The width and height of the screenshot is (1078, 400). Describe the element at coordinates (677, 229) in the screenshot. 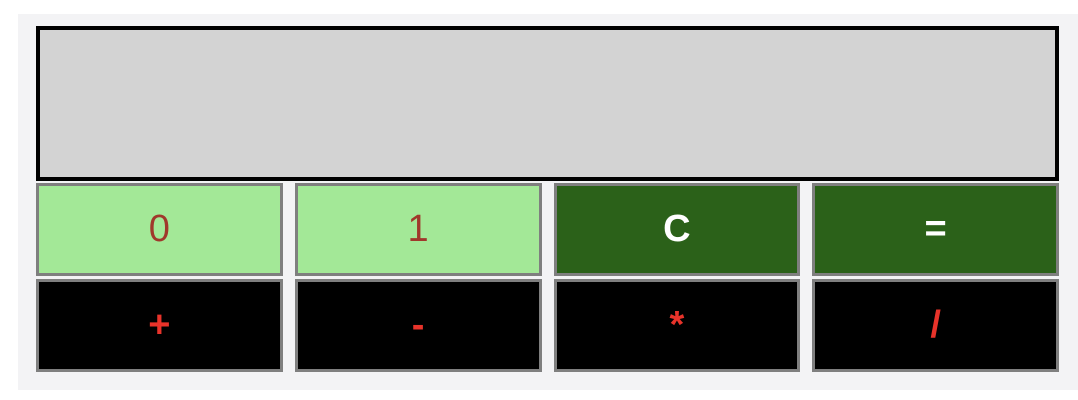

I see `clear-button: C` at that location.